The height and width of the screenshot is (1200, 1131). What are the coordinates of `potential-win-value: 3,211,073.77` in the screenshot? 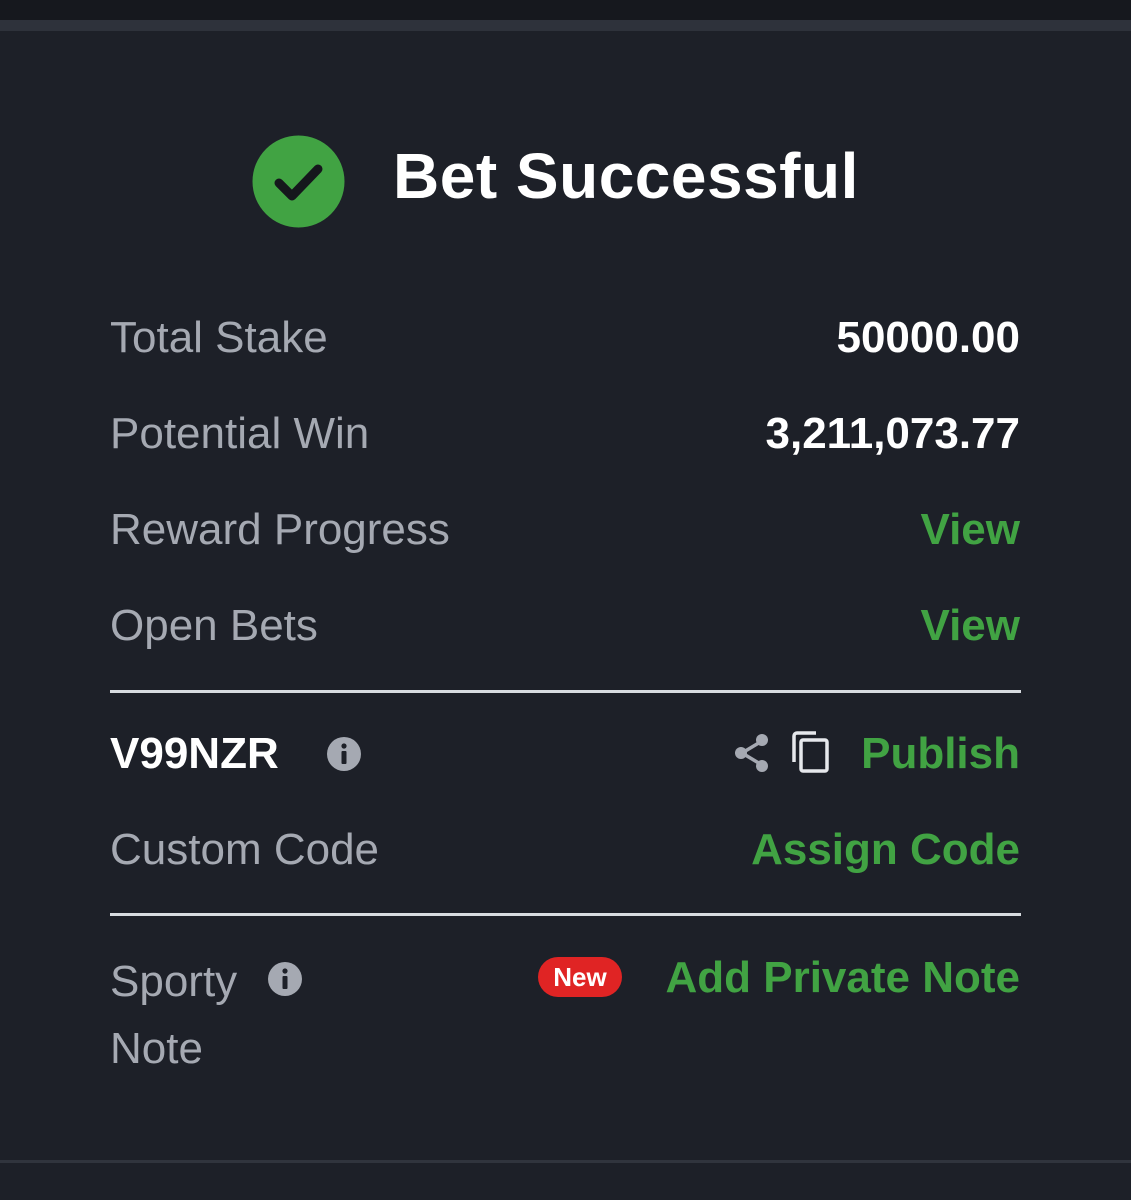 It's located at (892, 433).